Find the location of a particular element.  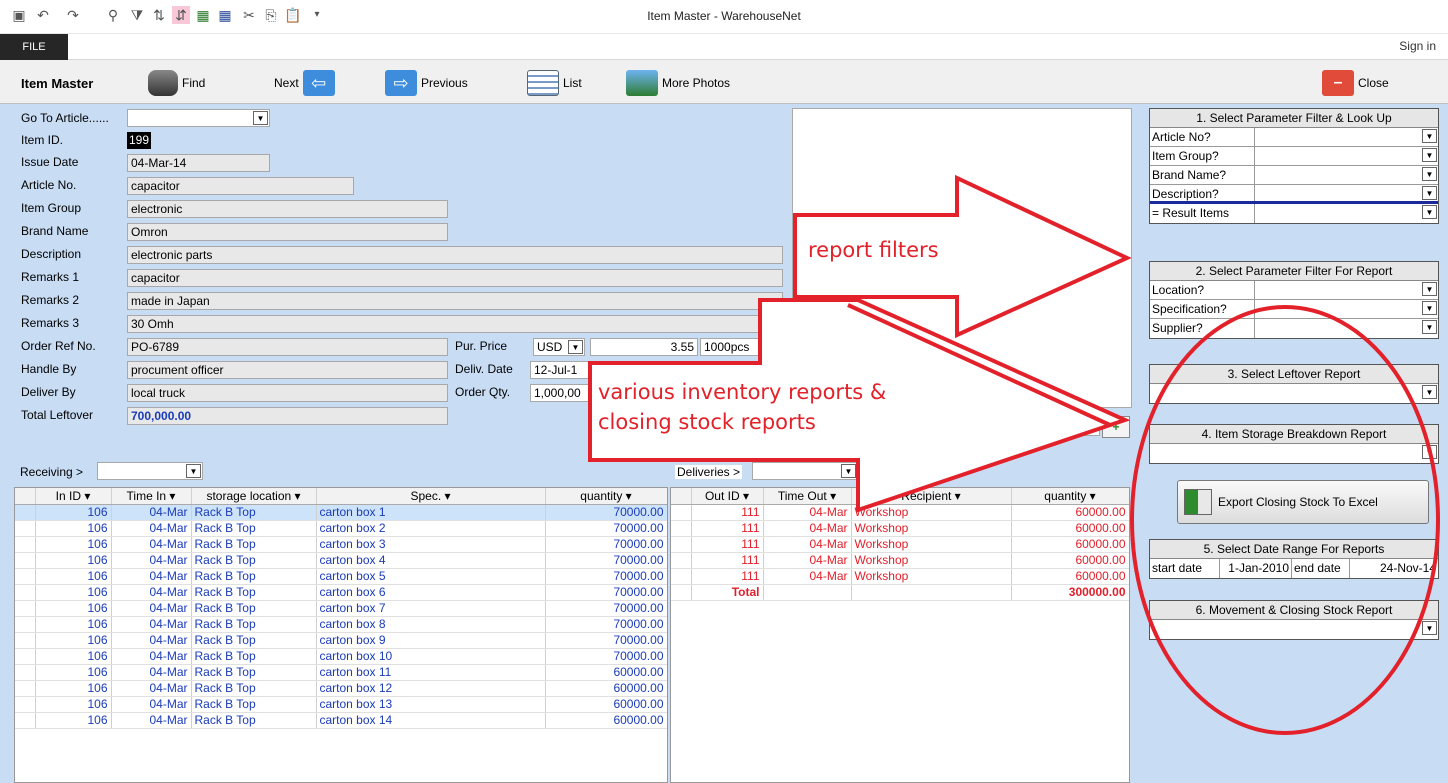

item-group-field: electronic is located at coordinates (287, 209).